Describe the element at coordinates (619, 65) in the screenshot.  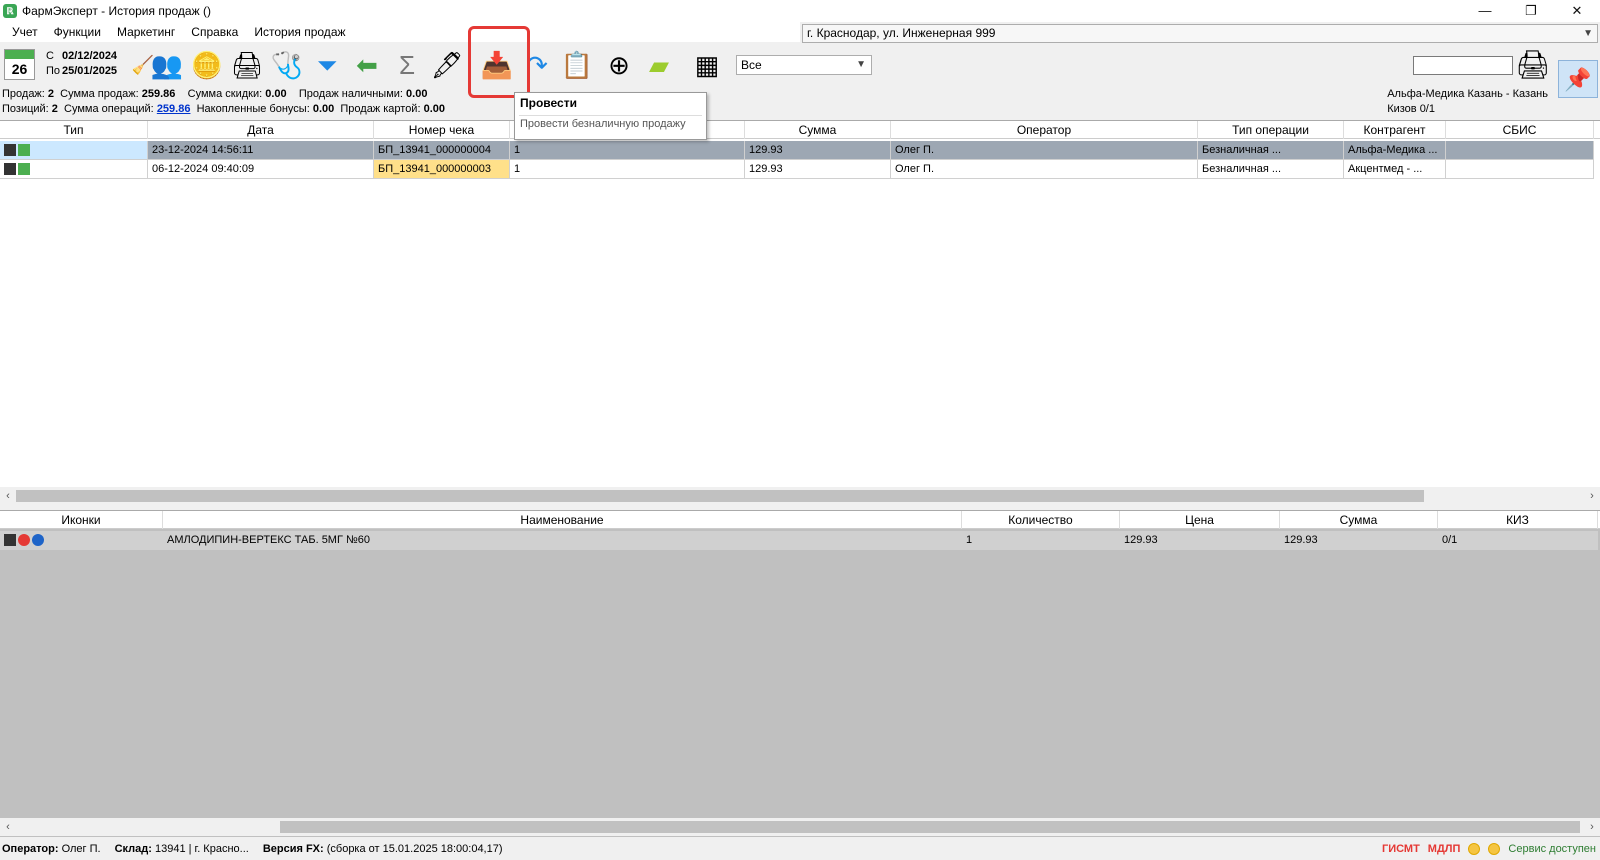
I see `add-diagnosis-icon: ⊕` at that location.